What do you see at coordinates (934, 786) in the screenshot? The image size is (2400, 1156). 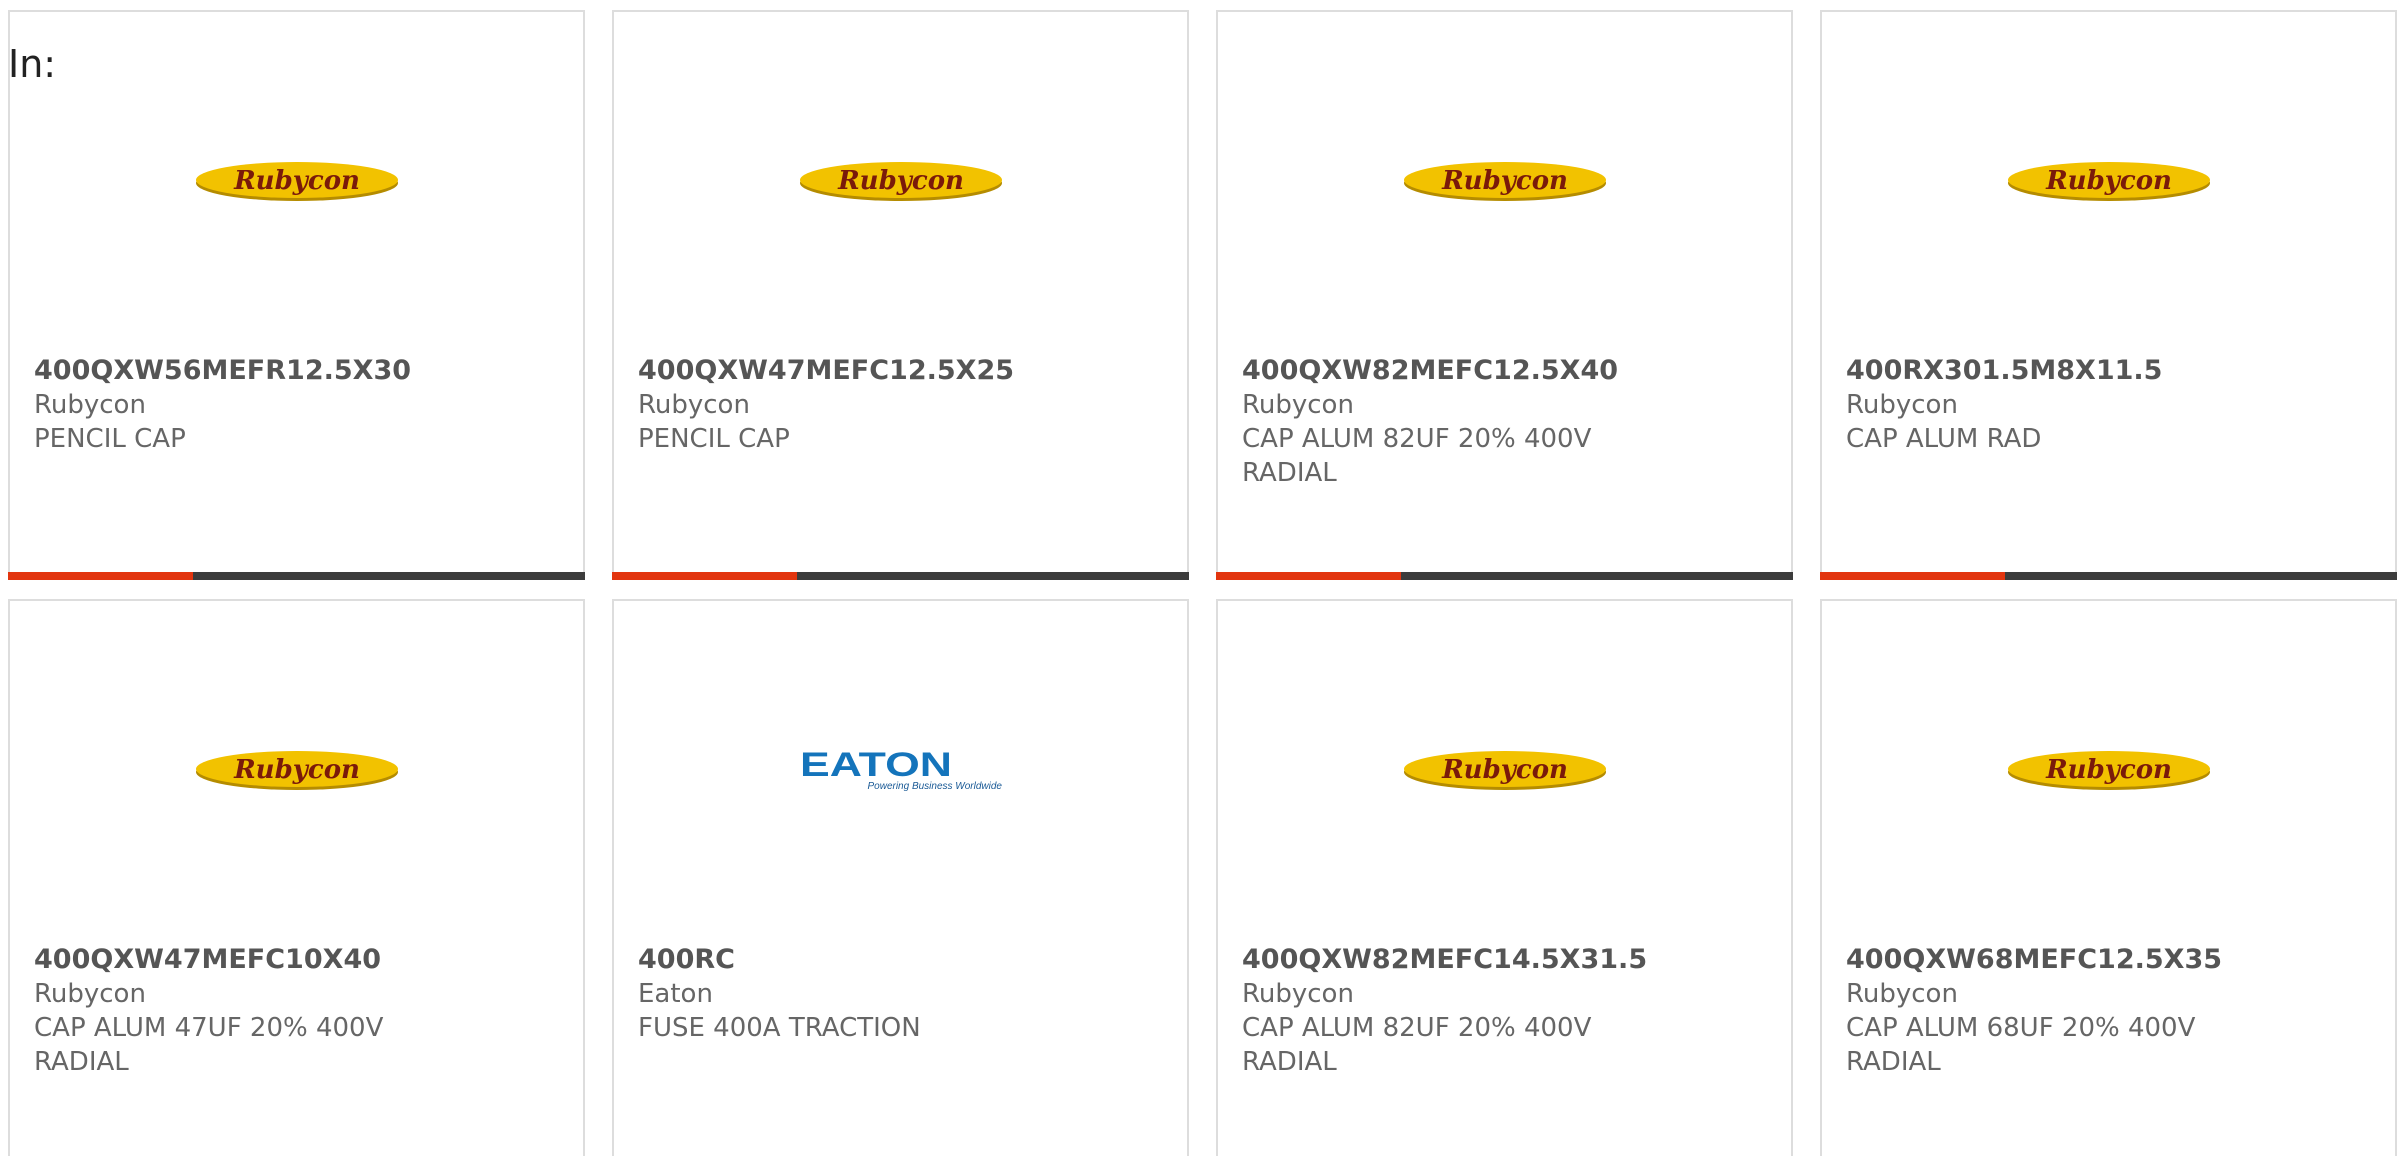 I see `svg-text: Powering Business Worldwide` at bounding box center [934, 786].